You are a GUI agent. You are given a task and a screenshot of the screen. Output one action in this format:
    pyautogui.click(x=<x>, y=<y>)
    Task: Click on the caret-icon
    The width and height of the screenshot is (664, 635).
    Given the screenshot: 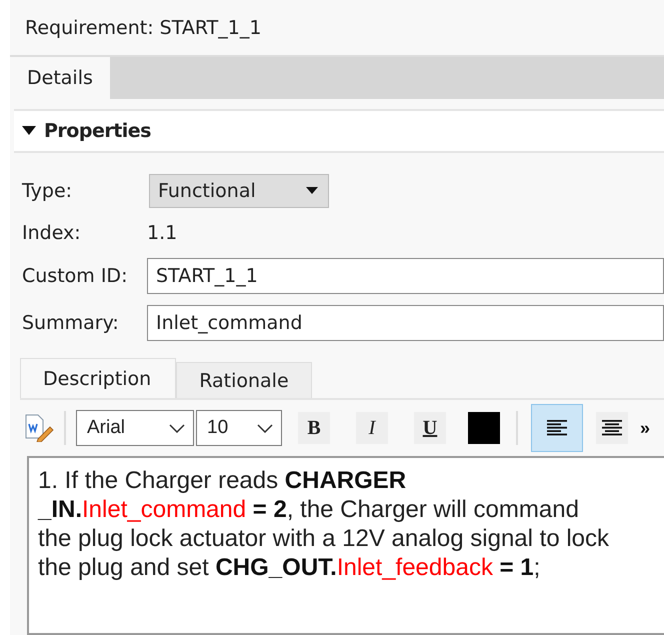 What is the action you would take?
    pyautogui.click(x=312, y=190)
    